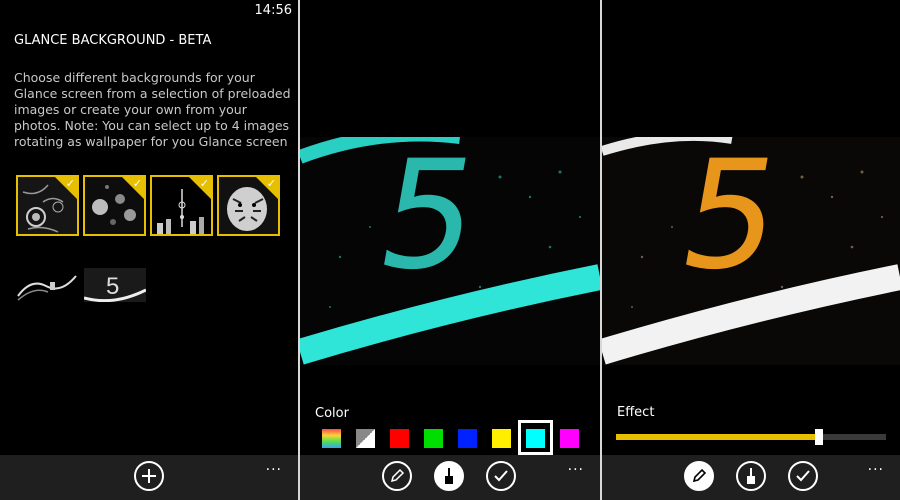  Describe the element at coordinates (717, 437) in the screenshot. I see `effect-slider-fill` at that location.